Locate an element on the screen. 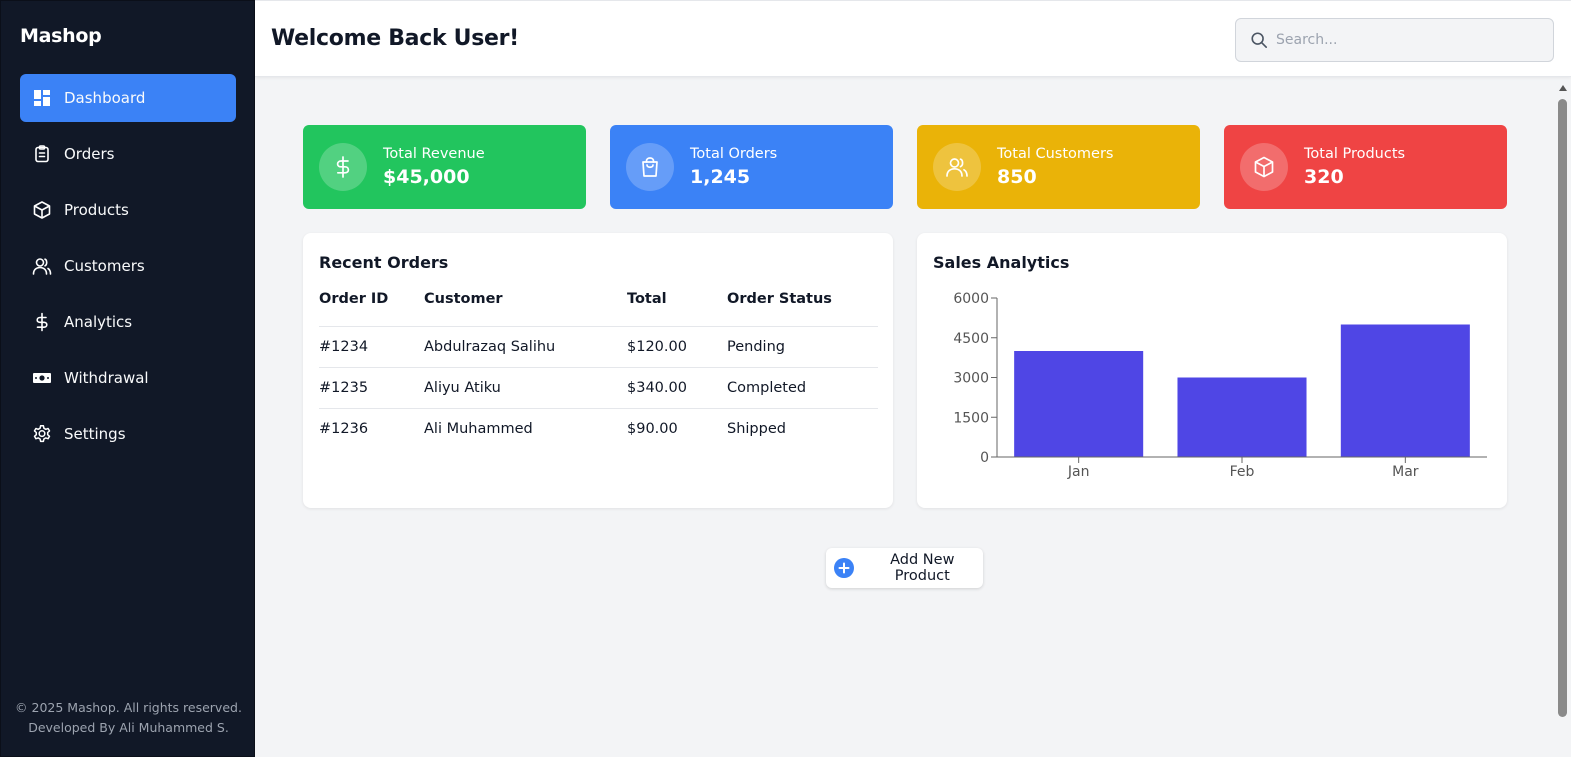  sidebar-item-label: Analytics is located at coordinates (98, 322).